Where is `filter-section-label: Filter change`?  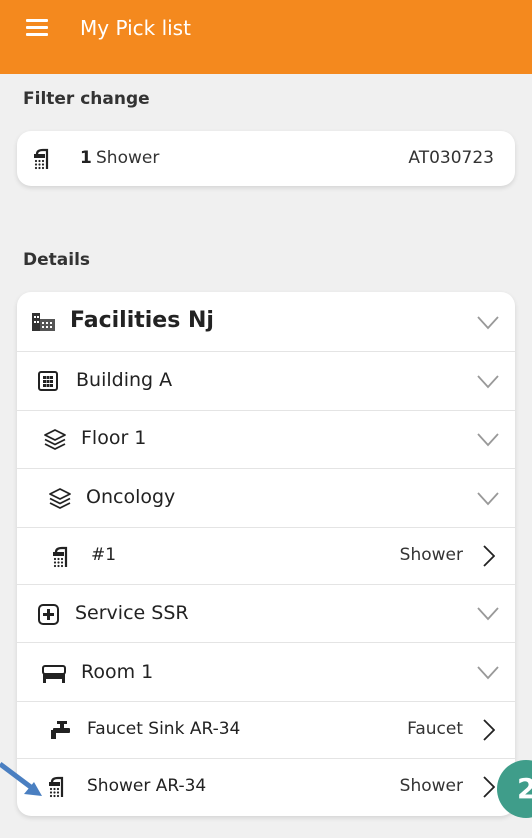 filter-section-label: Filter change is located at coordinates (86, 99).